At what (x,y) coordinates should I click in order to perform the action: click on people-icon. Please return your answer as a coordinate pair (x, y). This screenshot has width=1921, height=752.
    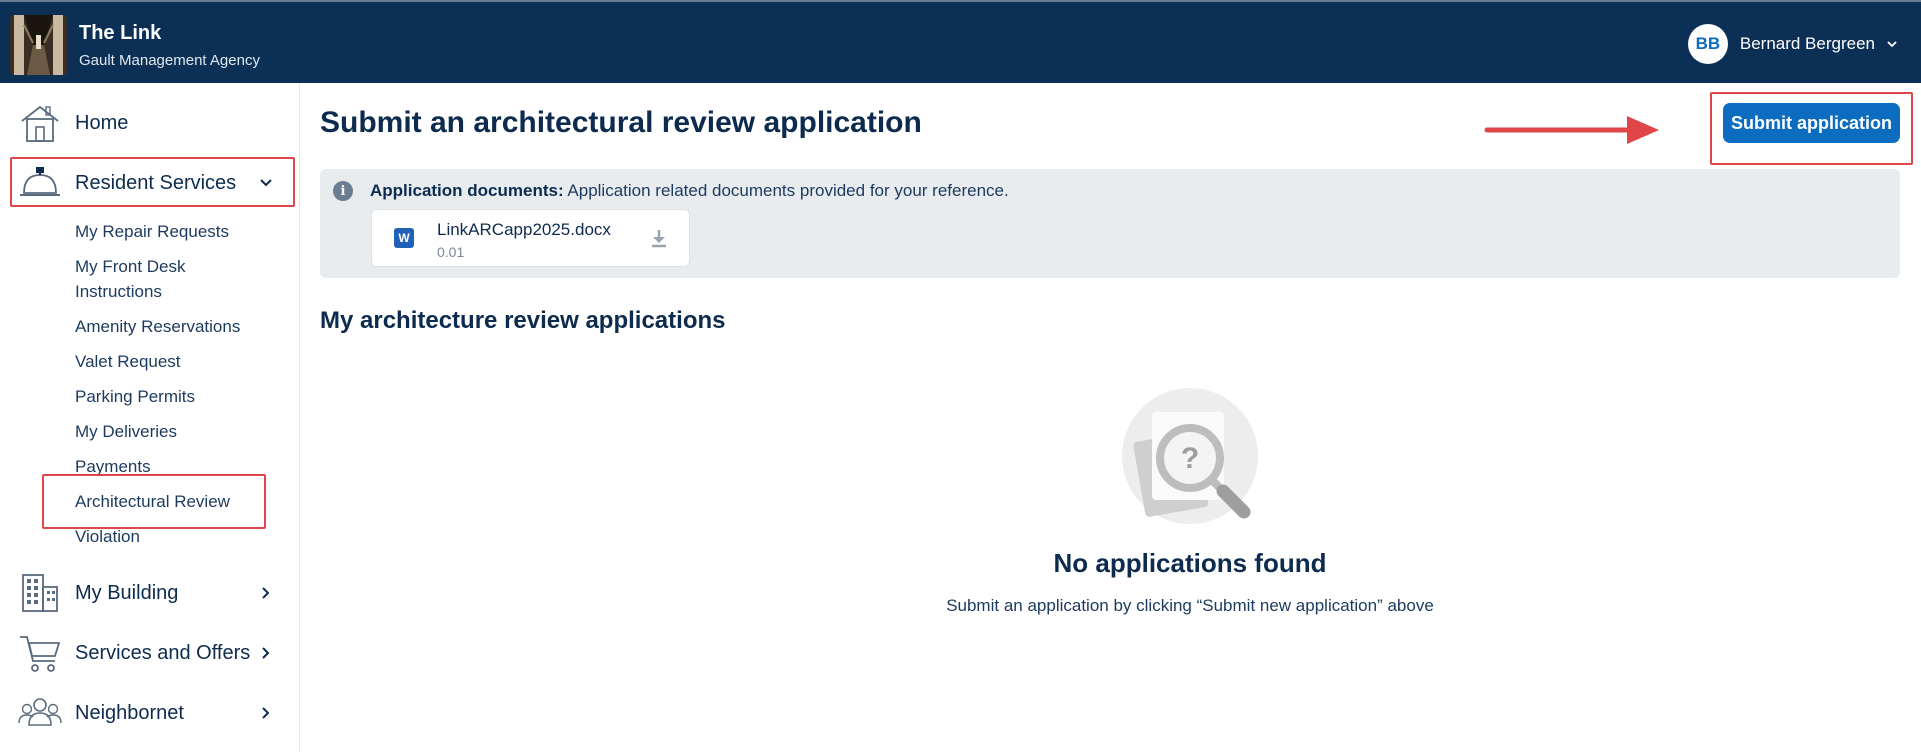
    Looking at the image, I should click on (40, 712).